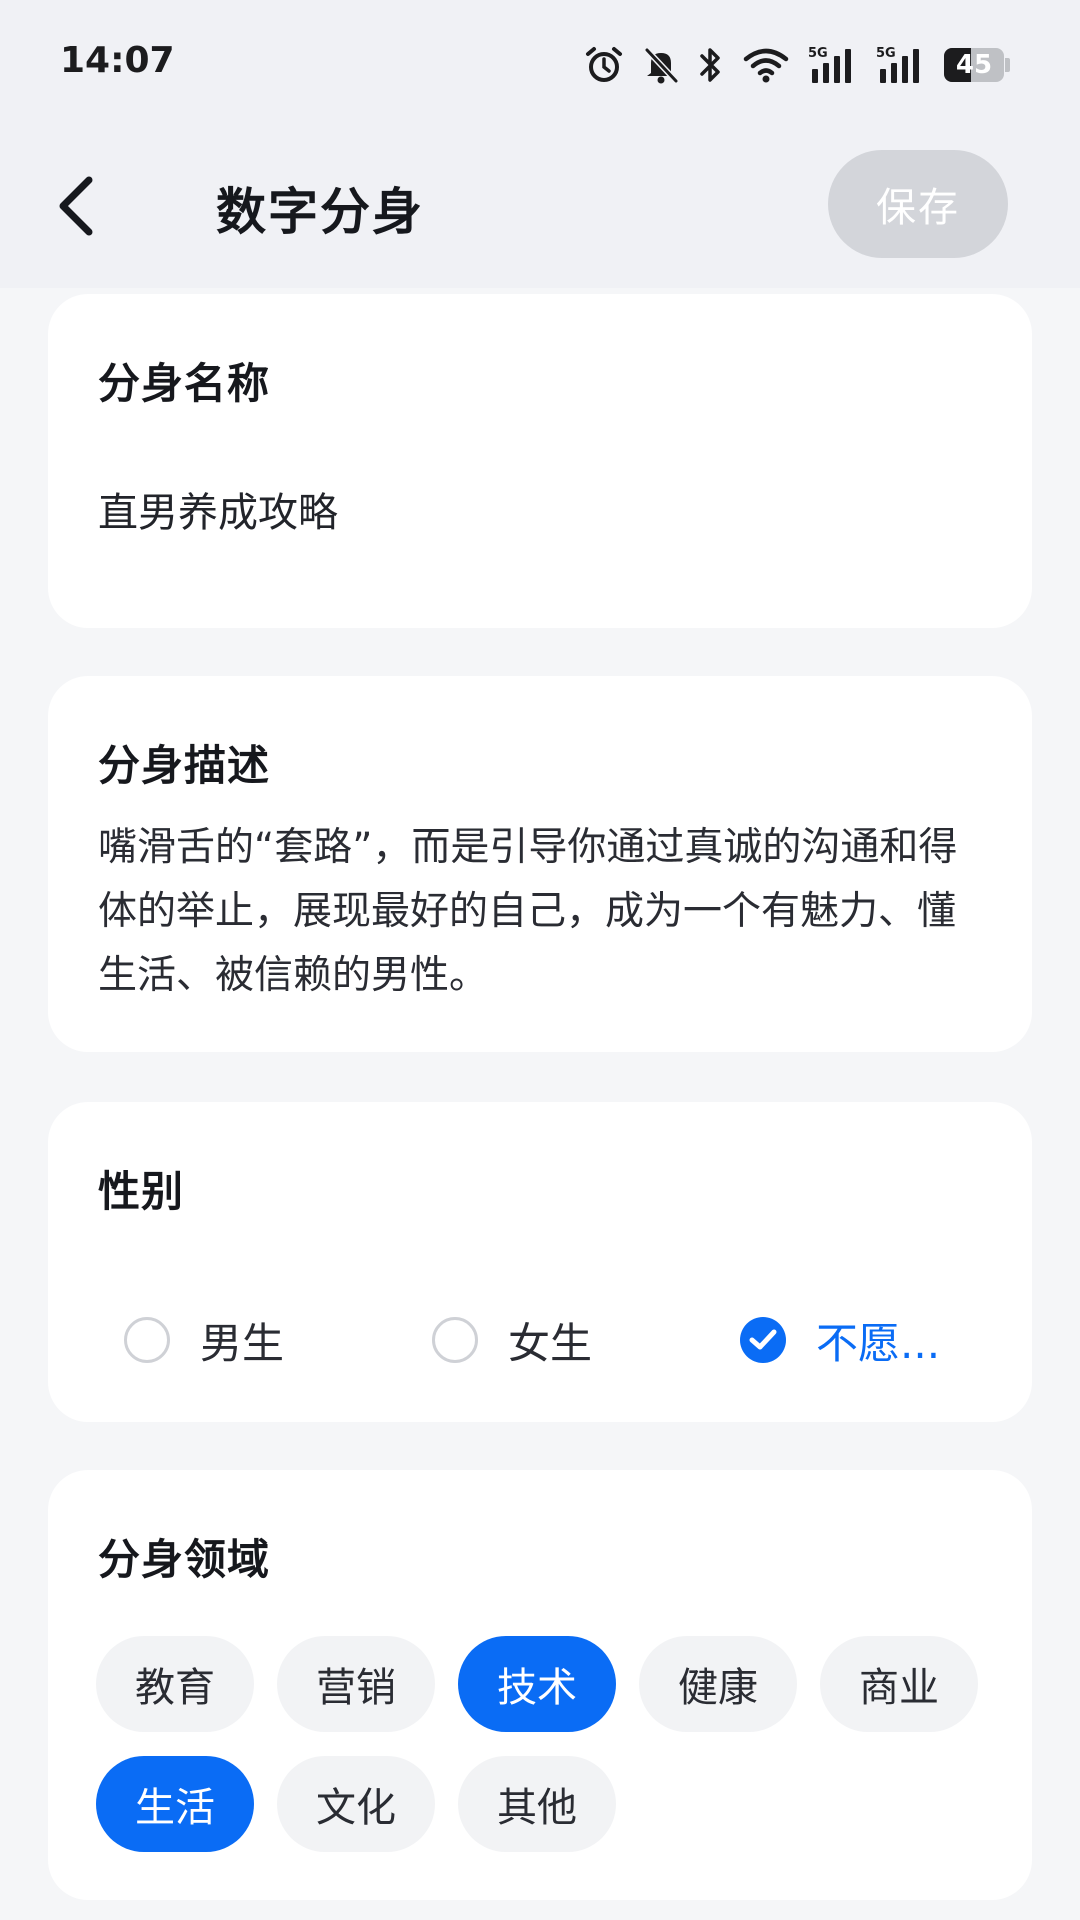 This screenshot has width=1080, height=1920. Describe the element at coordinates (540, 208) in the screenshot. I see `header-bar: 数字分身 保存` at that location.